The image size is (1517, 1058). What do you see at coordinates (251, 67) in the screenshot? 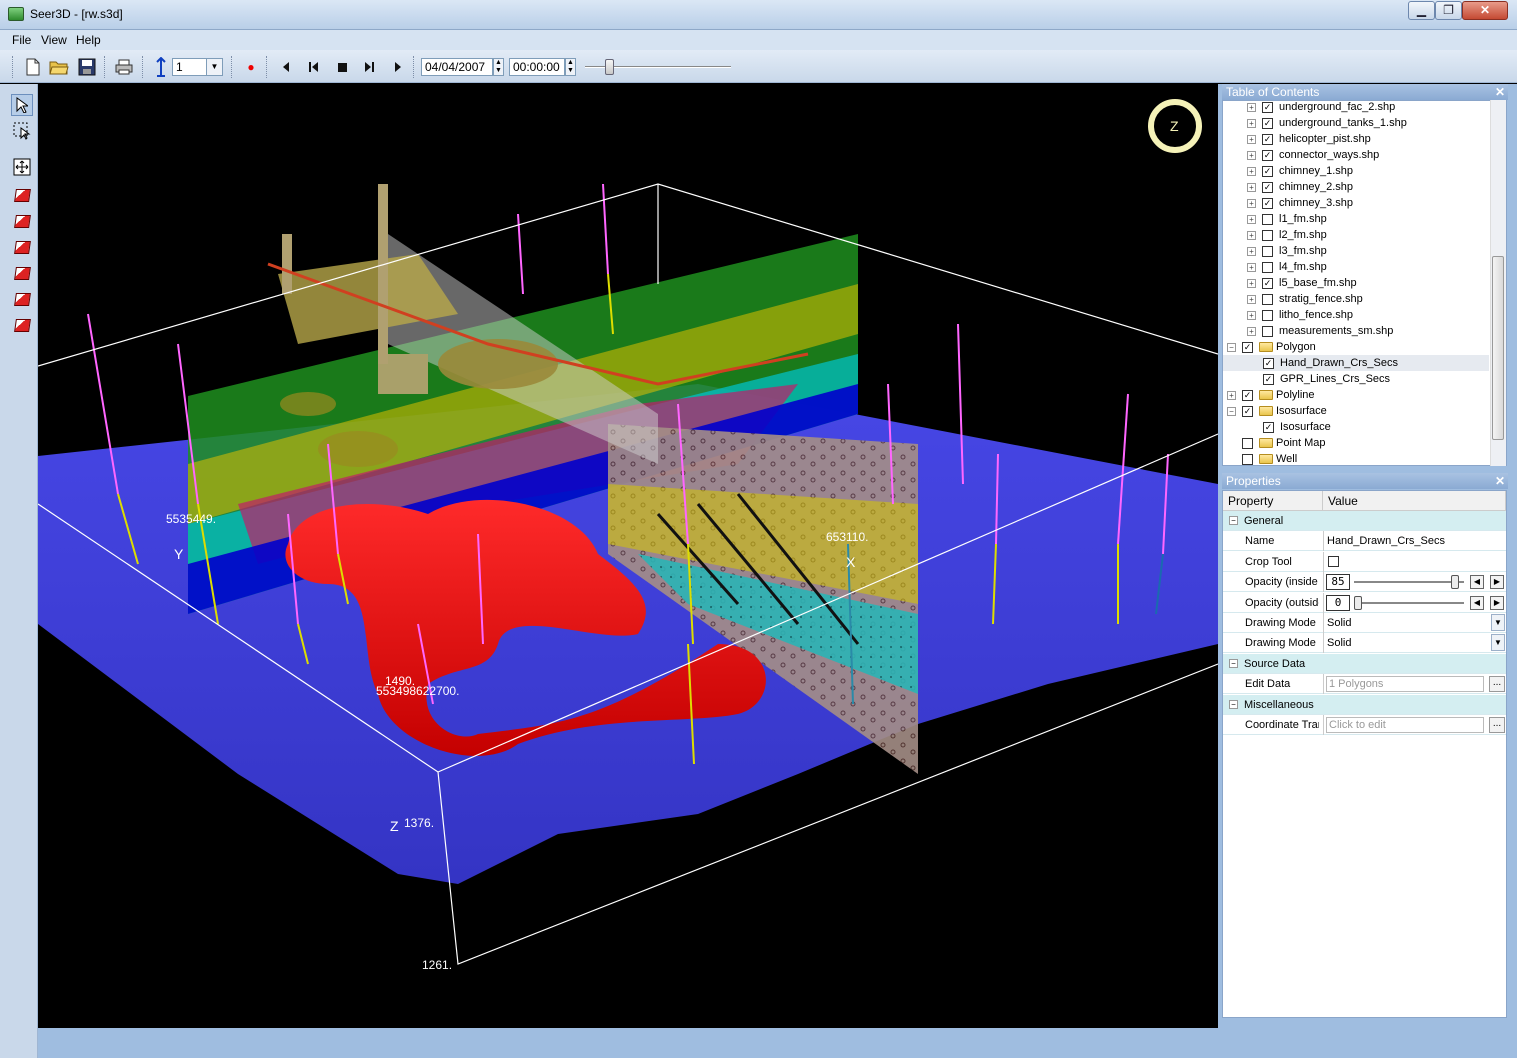
I see `record-icon: ●` at bounding box center [251, 67].